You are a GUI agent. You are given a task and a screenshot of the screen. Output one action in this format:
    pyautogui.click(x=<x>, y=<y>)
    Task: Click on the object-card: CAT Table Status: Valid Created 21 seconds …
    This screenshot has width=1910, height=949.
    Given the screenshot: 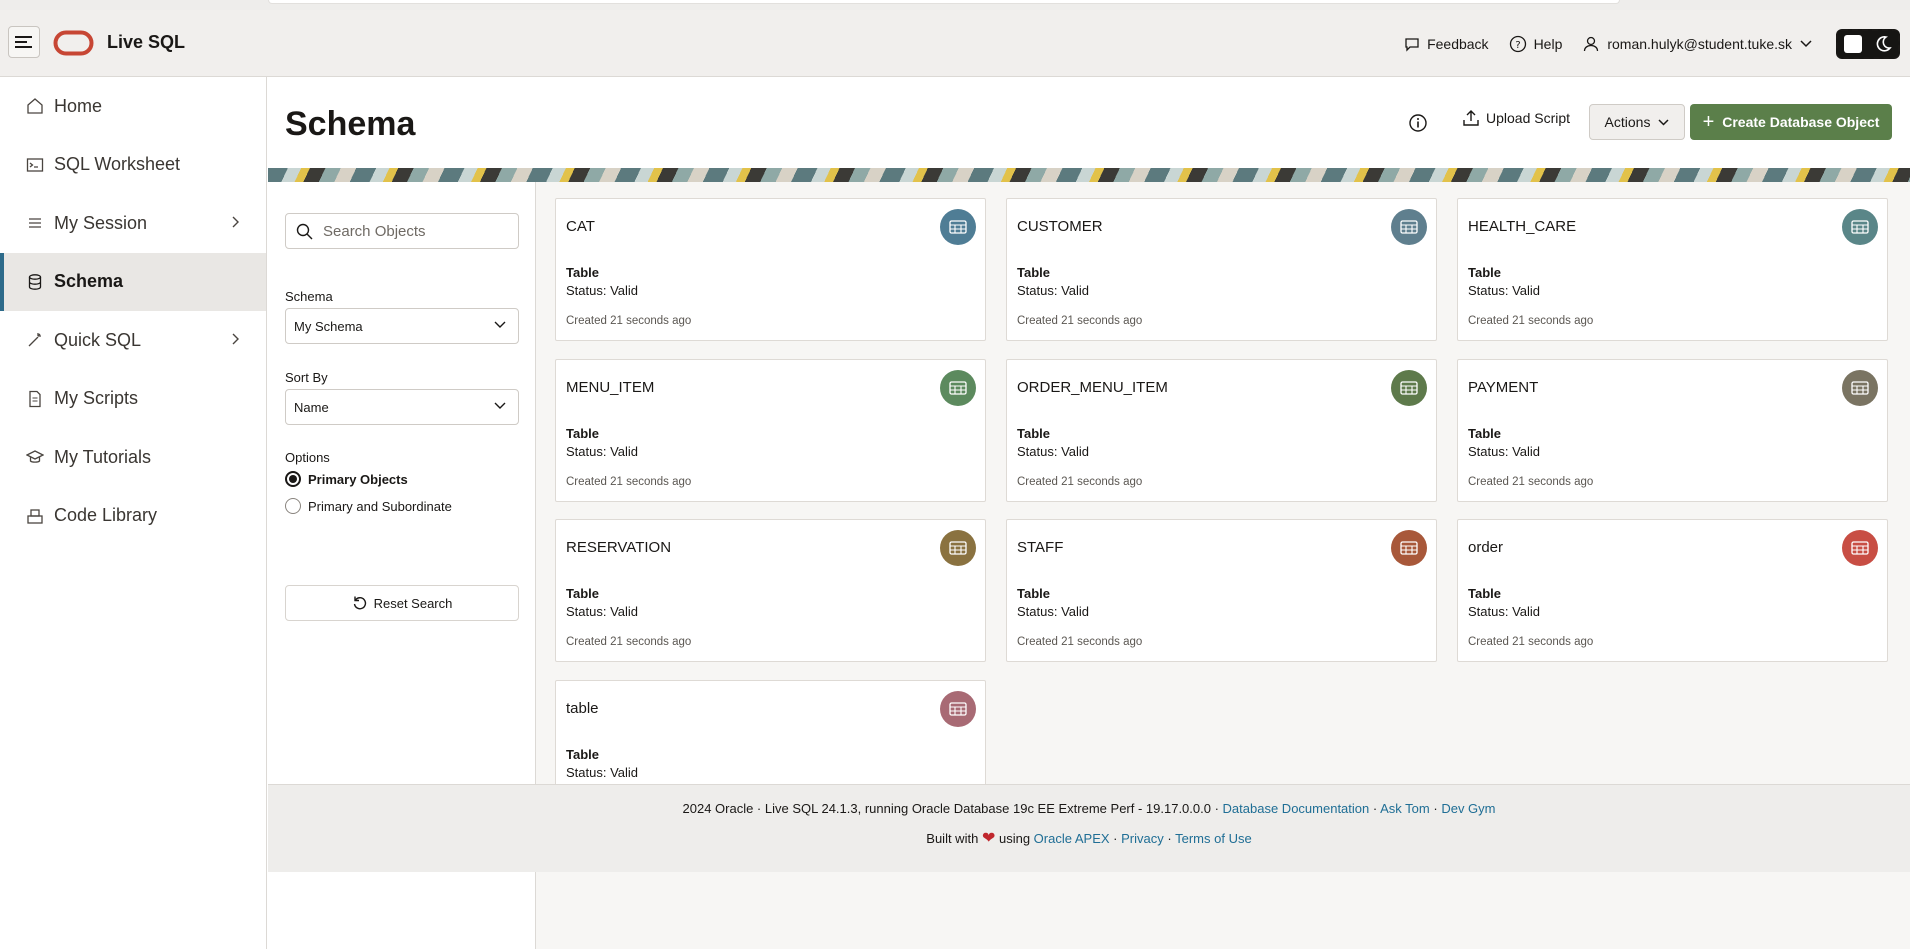 What is the action you would take?
    pyautogui.click(x=770, y=269)
    